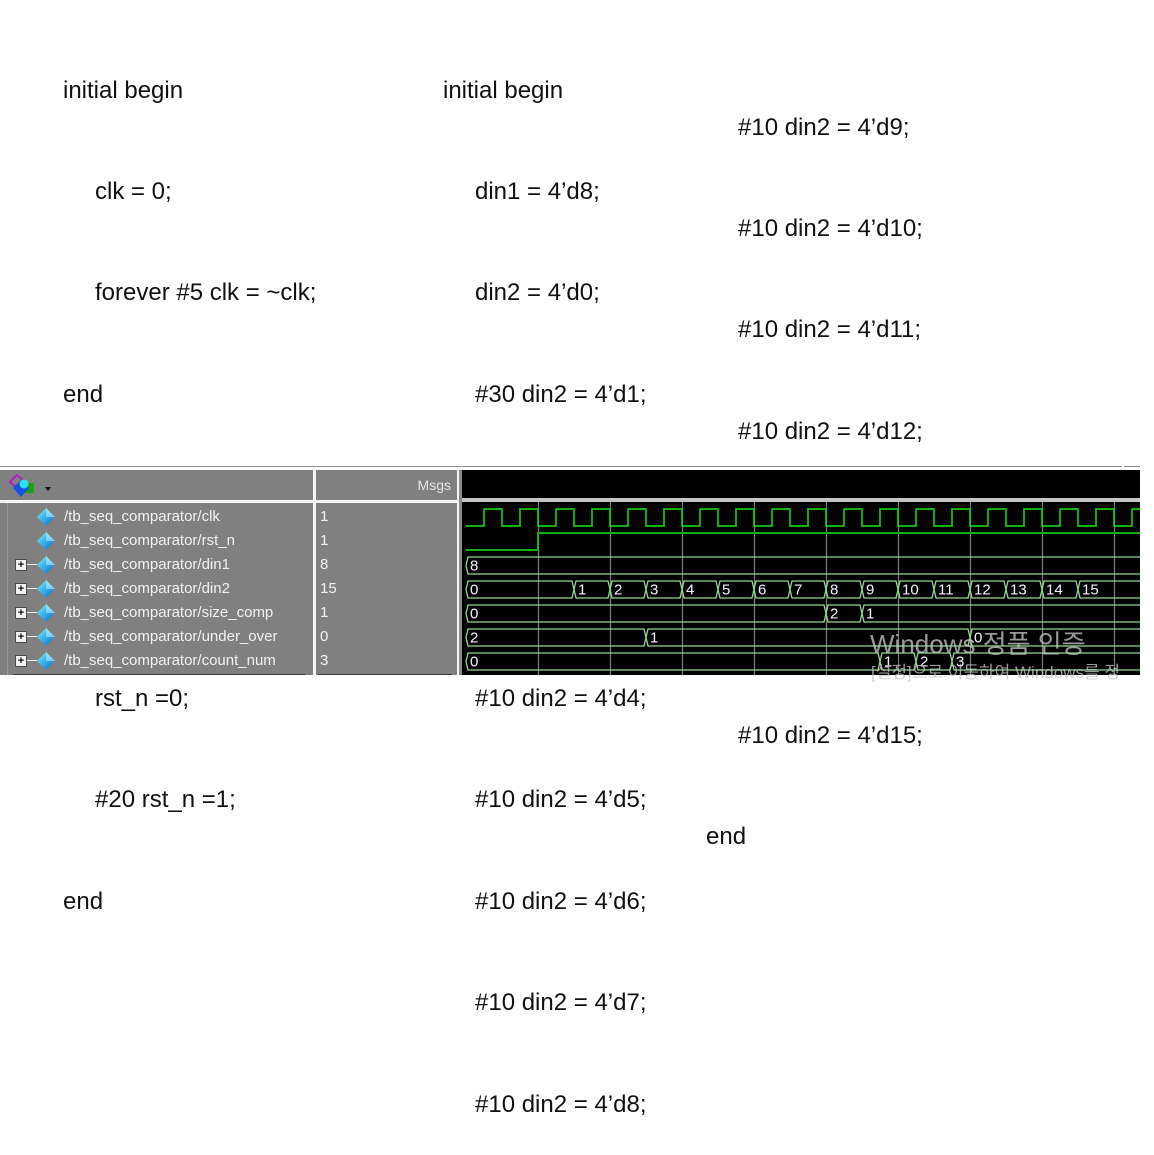 Image resolution: width=1154 pixels, height=1155 pixels. What do you see at coordinates (978, 644) in the screenshot?
I see `windows-activation-watermark-title: Windows 정품 인증` at bounding box center [978, 644].